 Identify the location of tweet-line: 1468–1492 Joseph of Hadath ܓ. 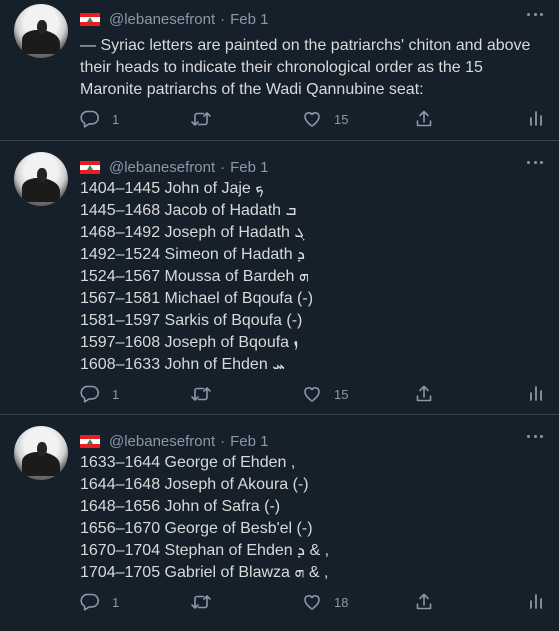
(192, 232).